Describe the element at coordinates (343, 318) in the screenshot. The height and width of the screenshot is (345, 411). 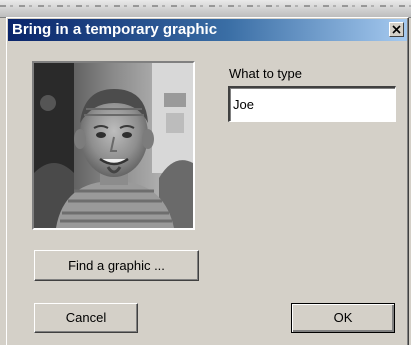
I see `ok-button: OK` at that location.